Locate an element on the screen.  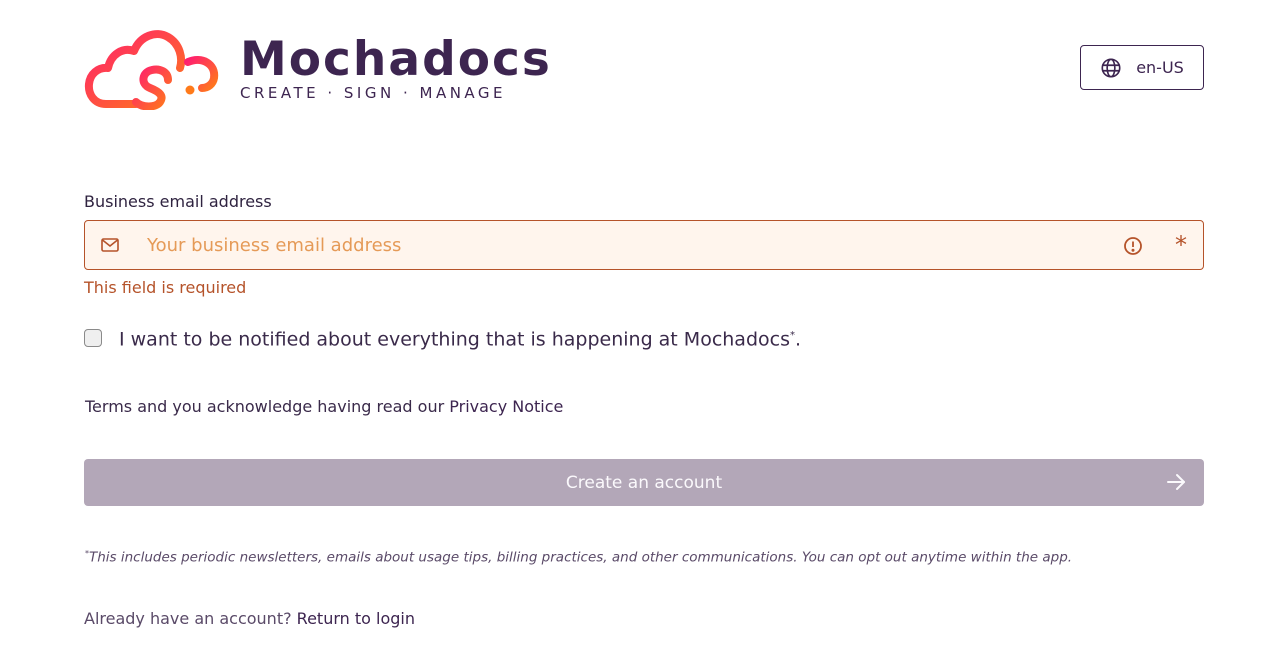
email-label: Business email address is located at coordinates (178, 201).